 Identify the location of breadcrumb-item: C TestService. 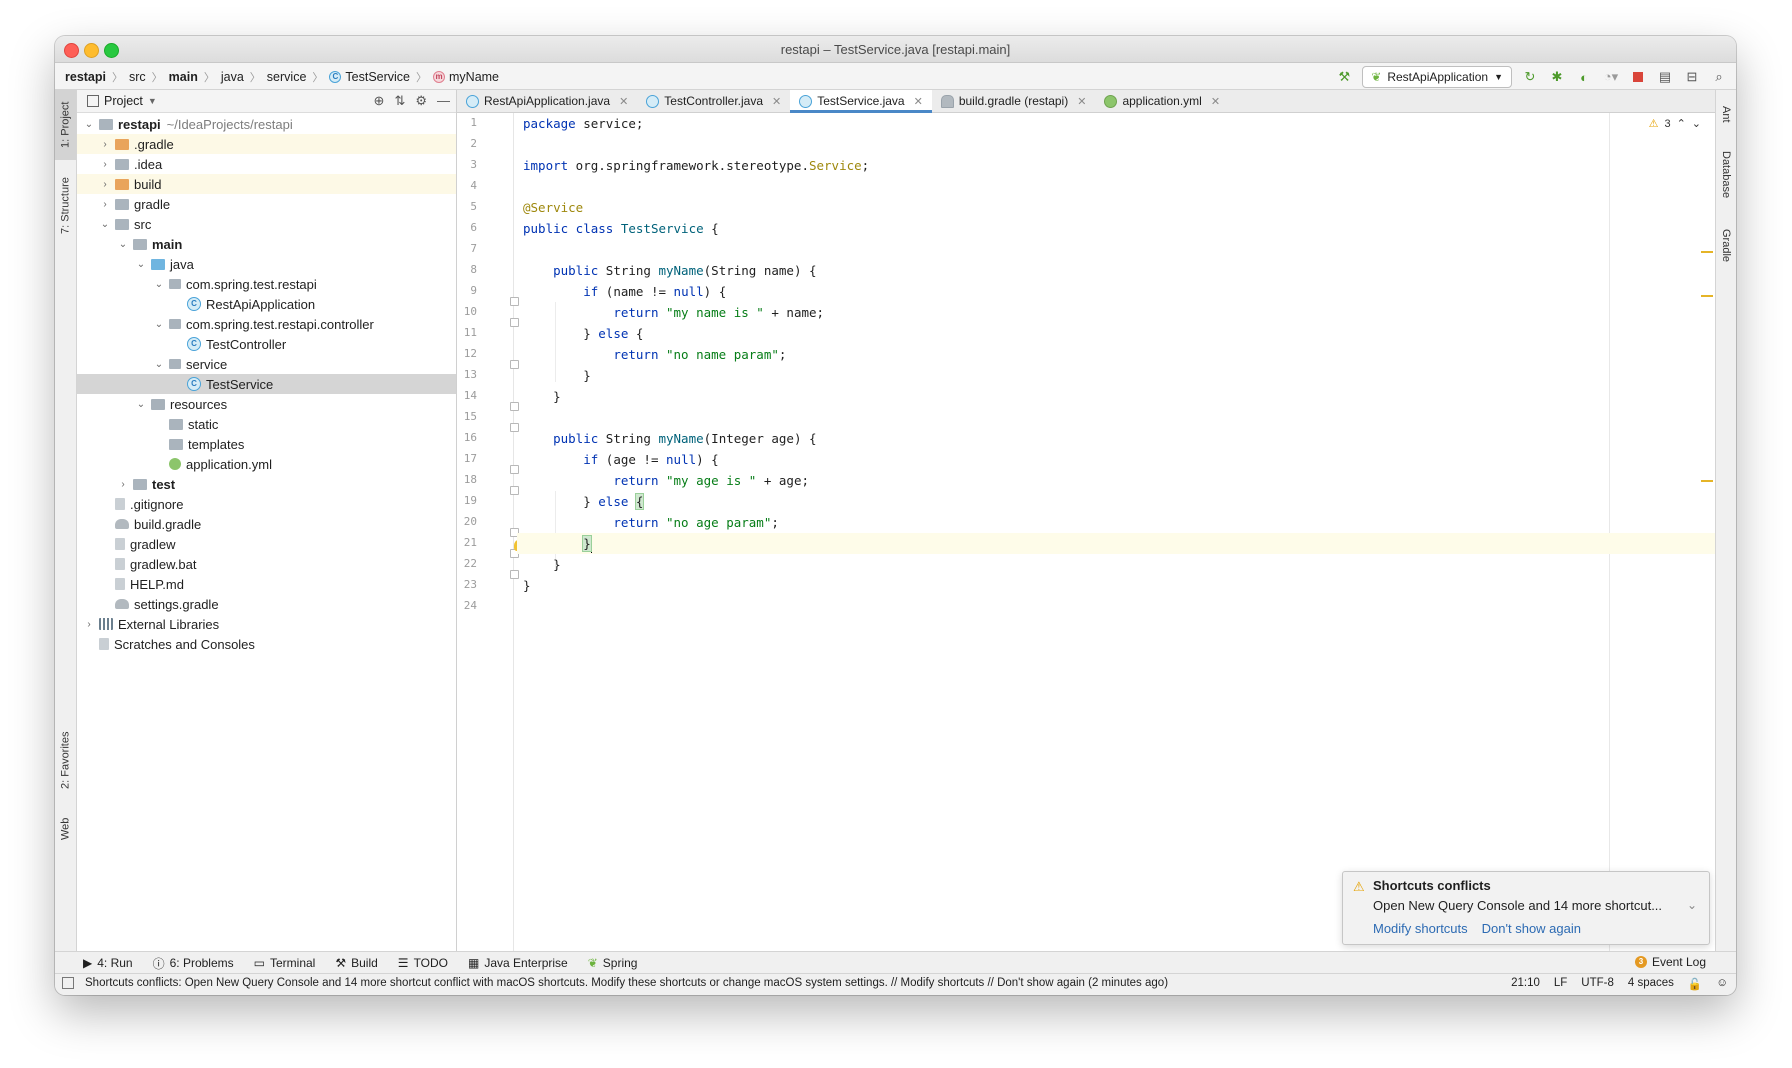
(369, 77).